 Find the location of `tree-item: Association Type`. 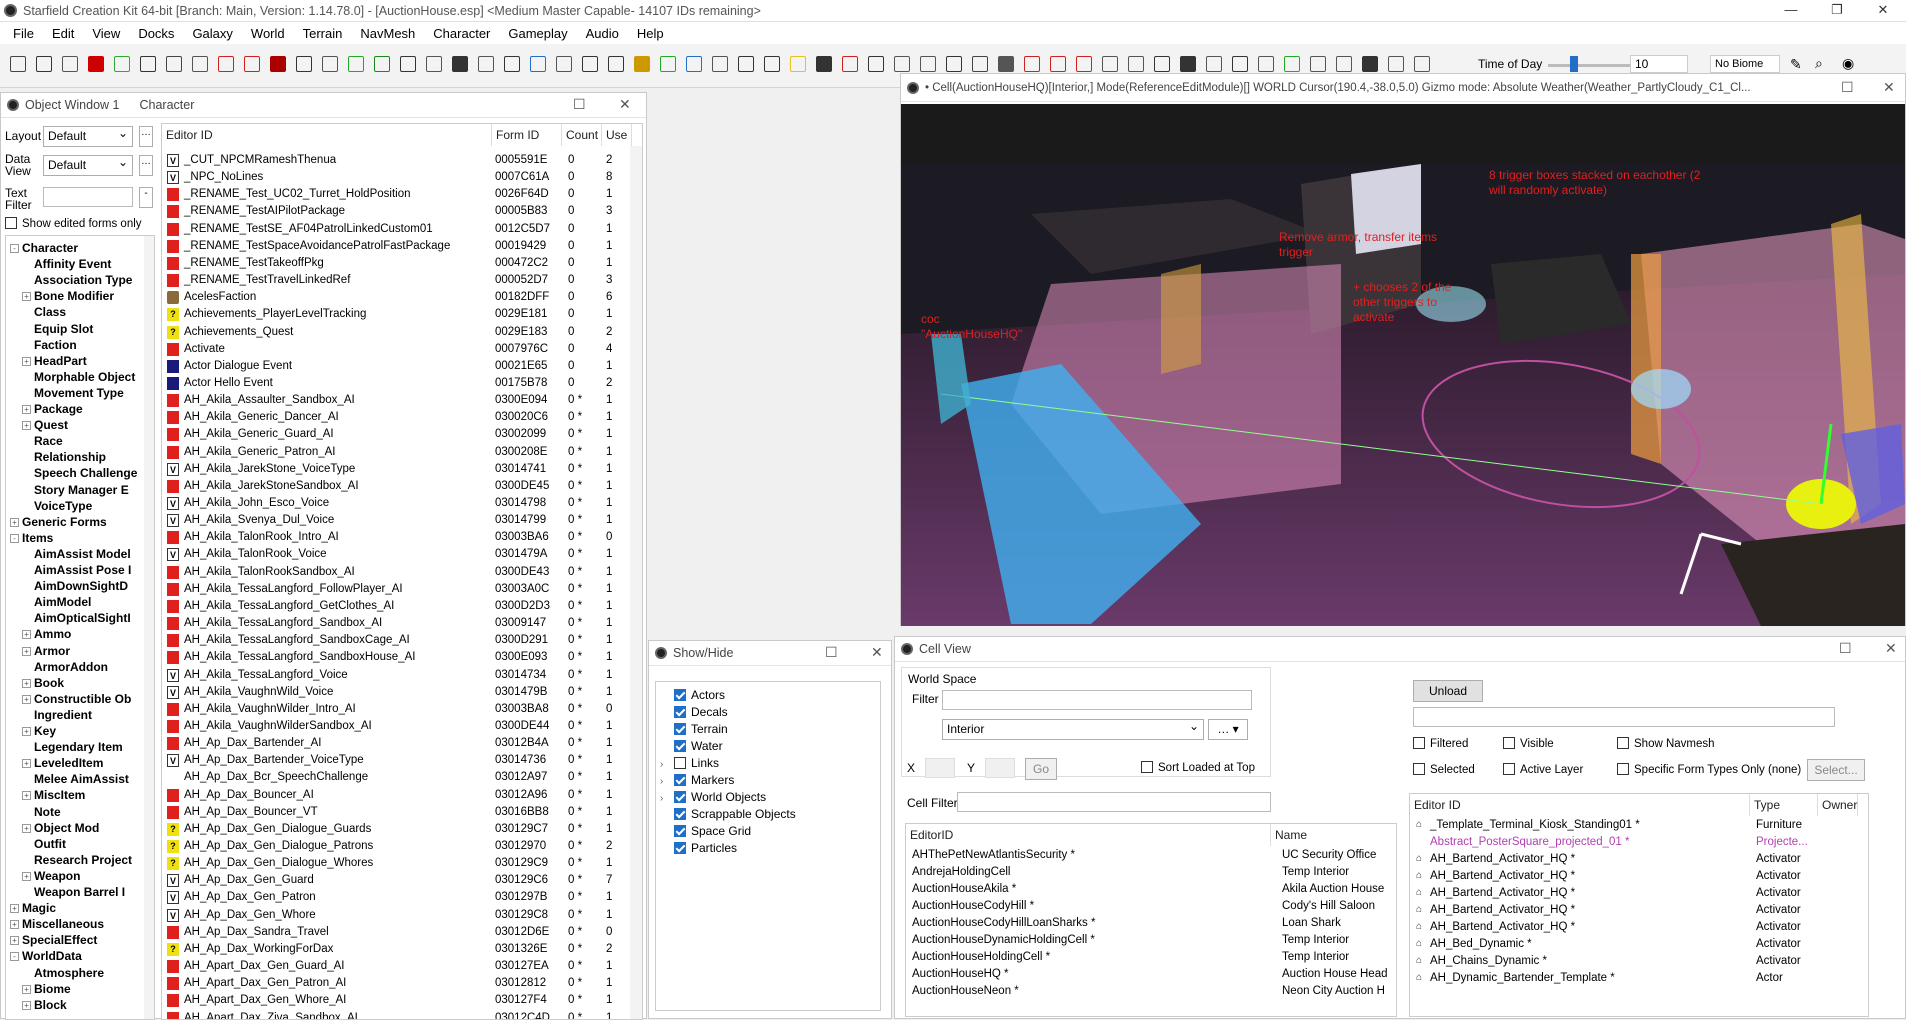

tree-item: Association Type is located at coordinates (83, 280).